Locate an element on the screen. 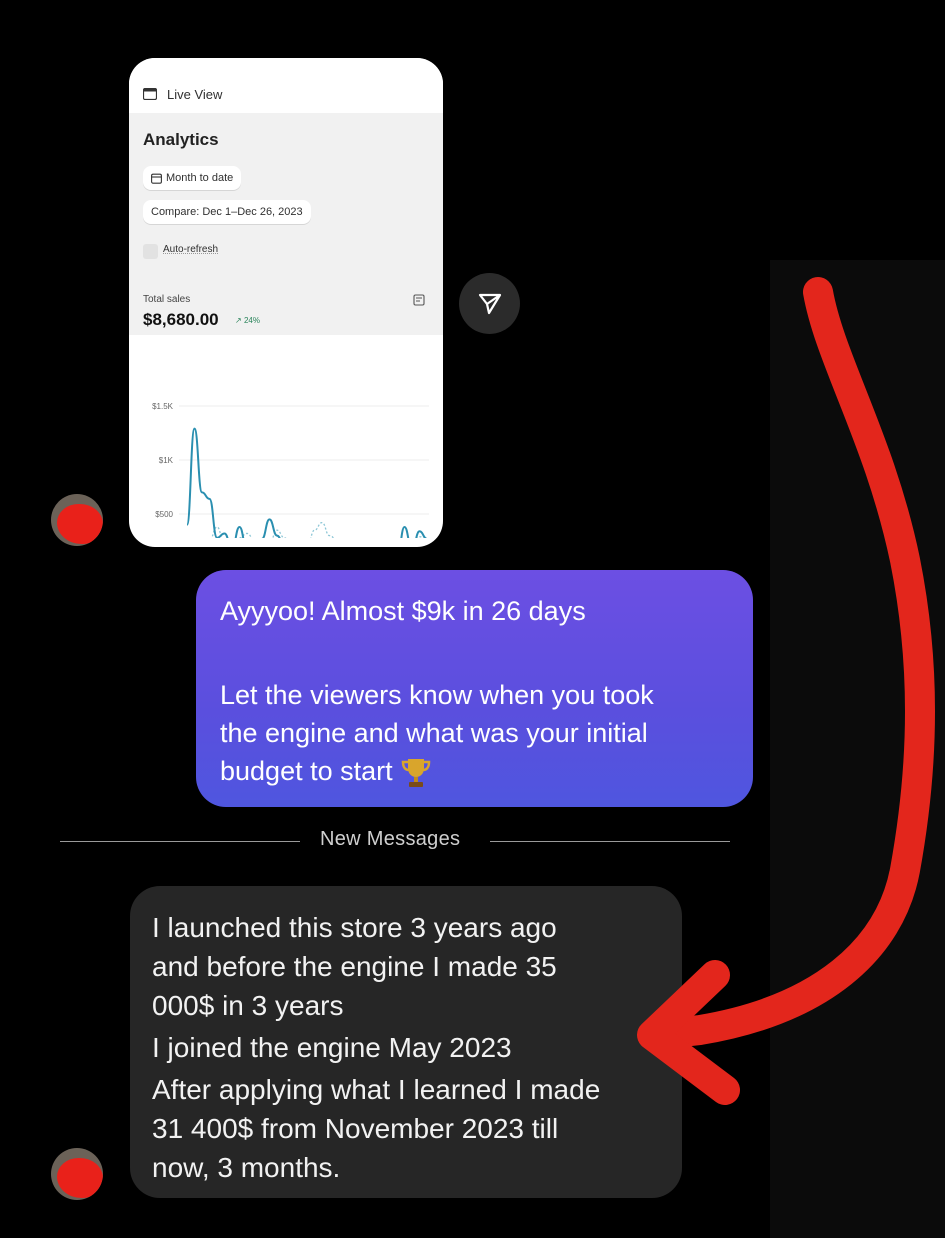  paper-plane-icon is located at coordinates (489, 303).